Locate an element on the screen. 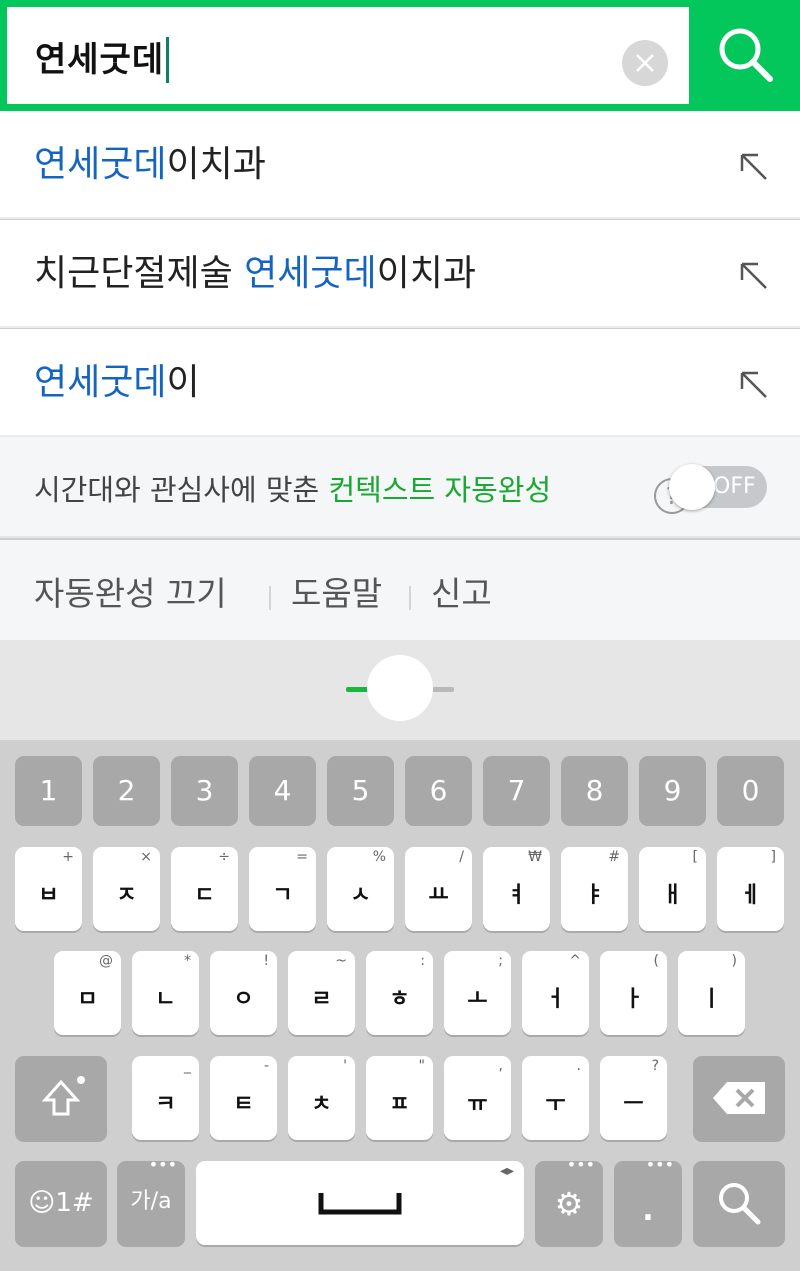 The width and height of the screenshot is (800, 1271). key-secondary-label: ₩ is located at coordinates (535, 857).